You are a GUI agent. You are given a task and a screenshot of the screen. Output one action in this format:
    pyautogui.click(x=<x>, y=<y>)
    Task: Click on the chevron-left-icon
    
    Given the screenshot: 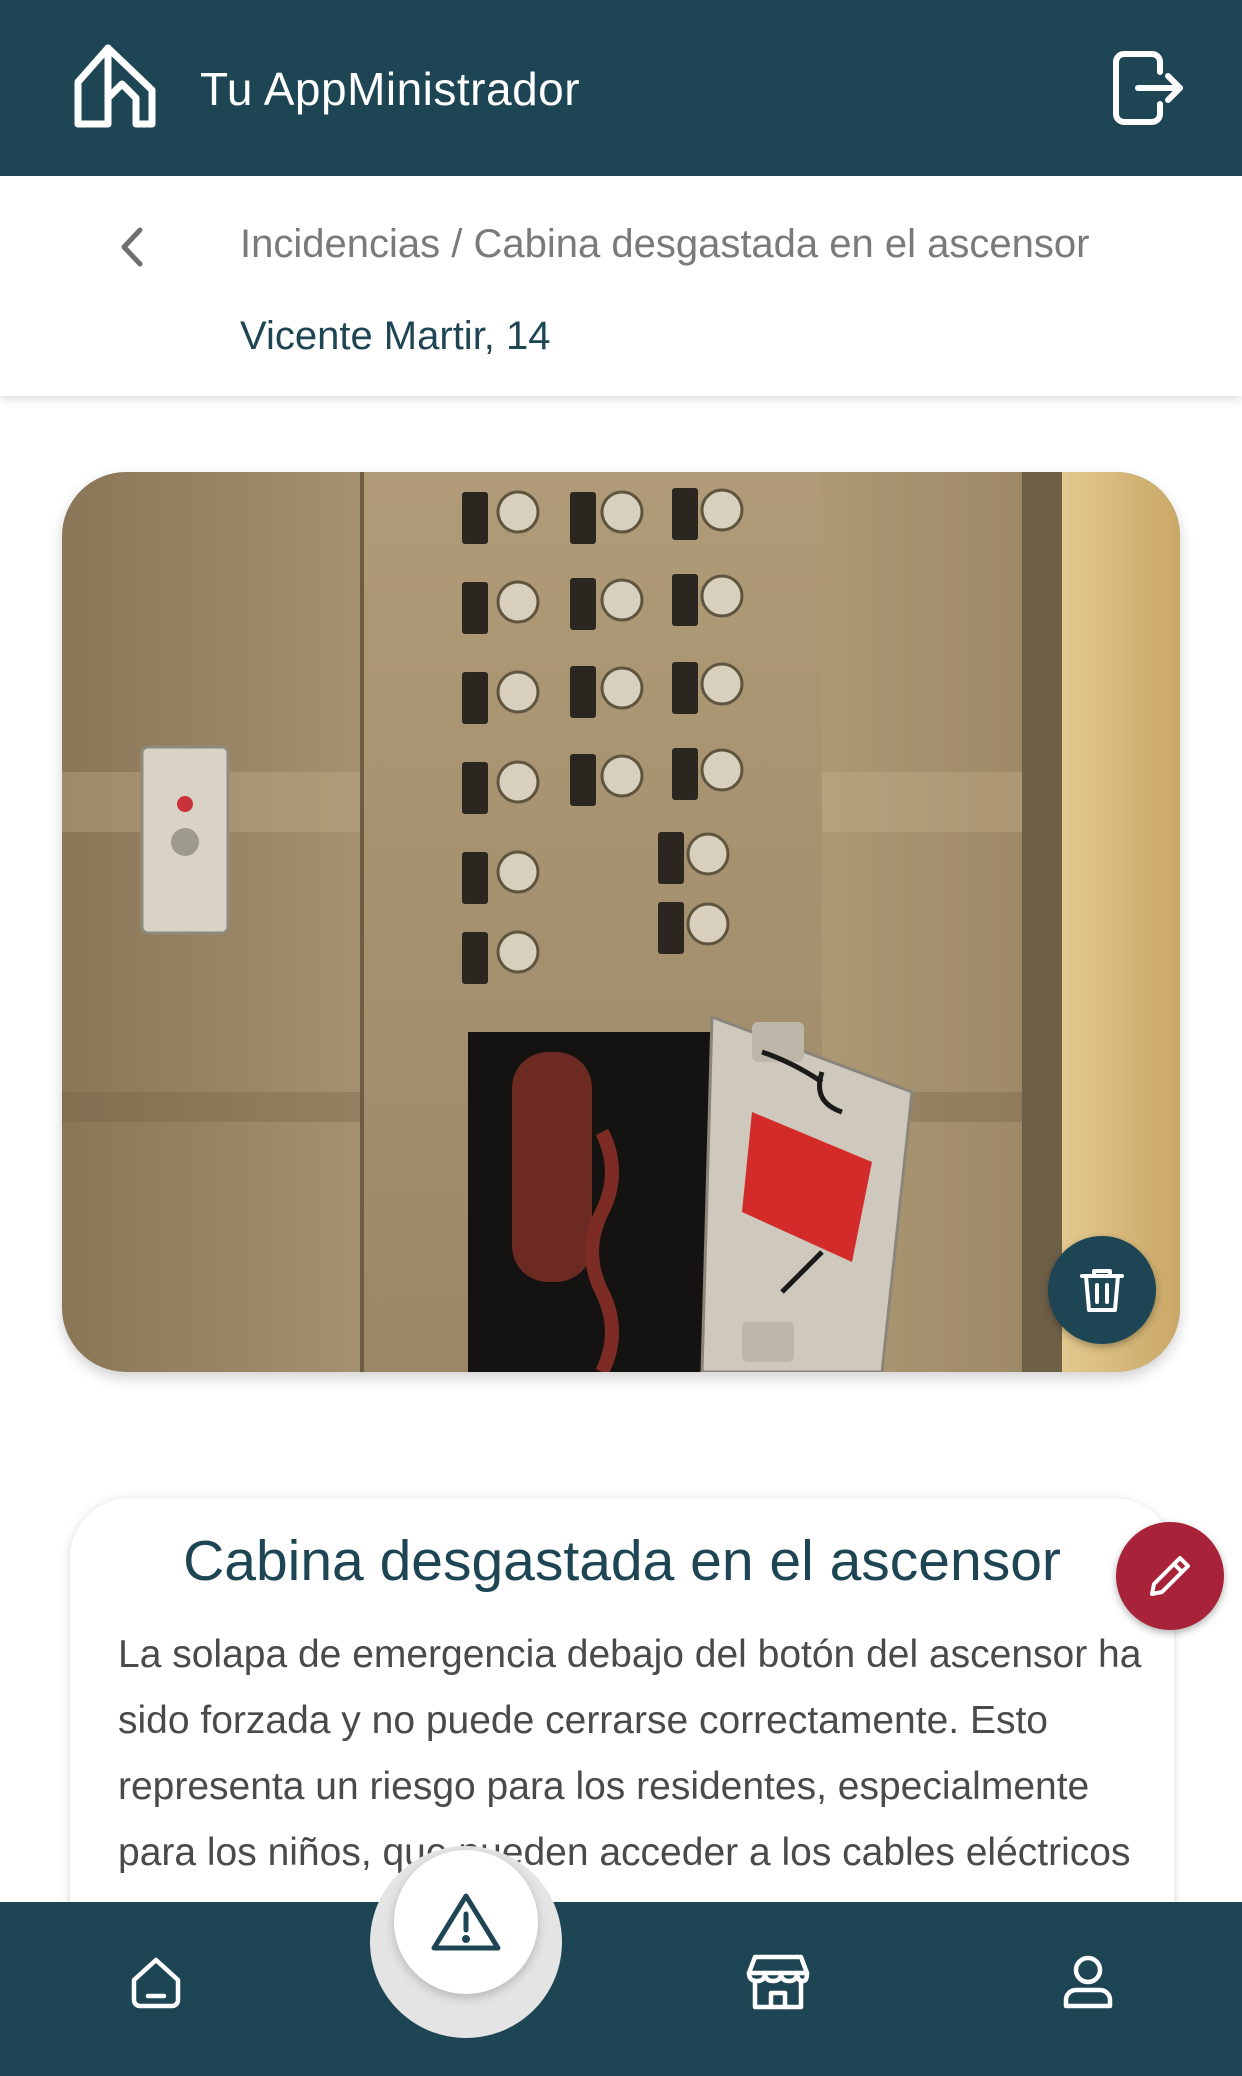 What is the action you would take?
    pyautogui.click(x=132, y=247)
    